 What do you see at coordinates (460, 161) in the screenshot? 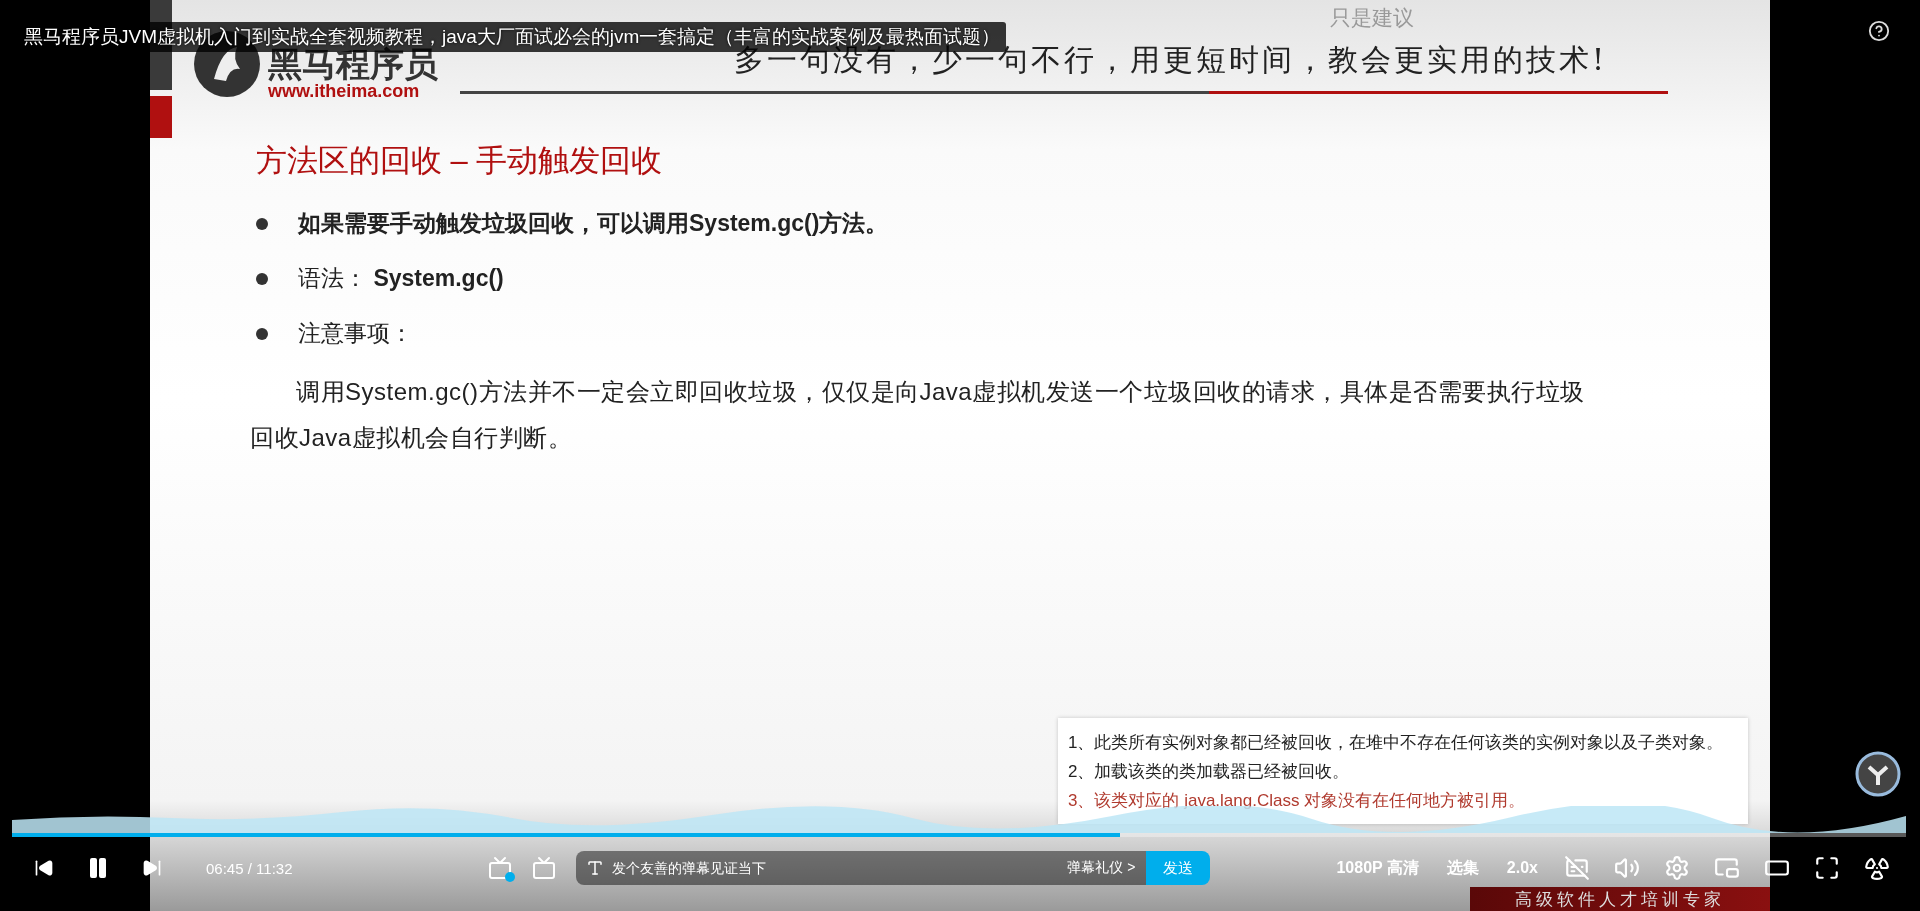
I see `slide-title: 方法区的回收 – 手动触发回收` at bounding box center [460, 161].